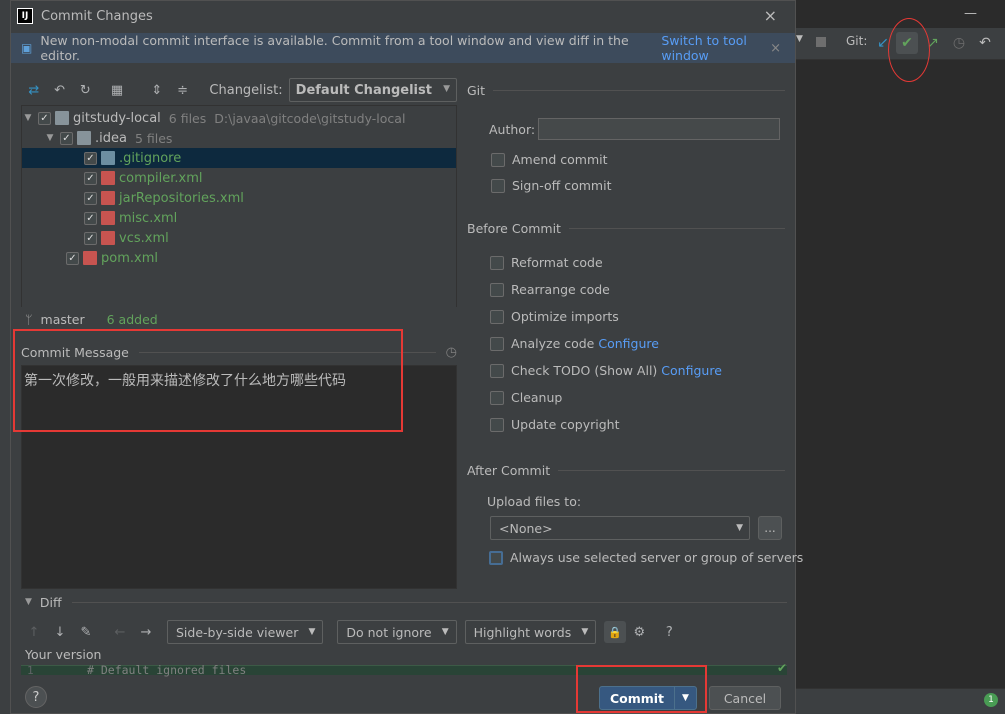  I want to click on forward-icon: →, so click(146, 632).